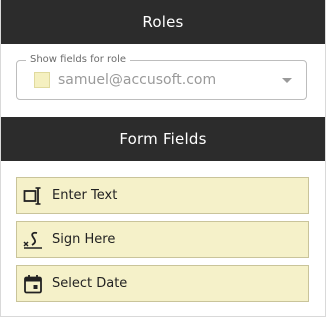 The image size is (326, 318). Describe the element at coordinates (162, 195) in the screenshot. I see `enter-text-field-button: Enter Text` at that location.